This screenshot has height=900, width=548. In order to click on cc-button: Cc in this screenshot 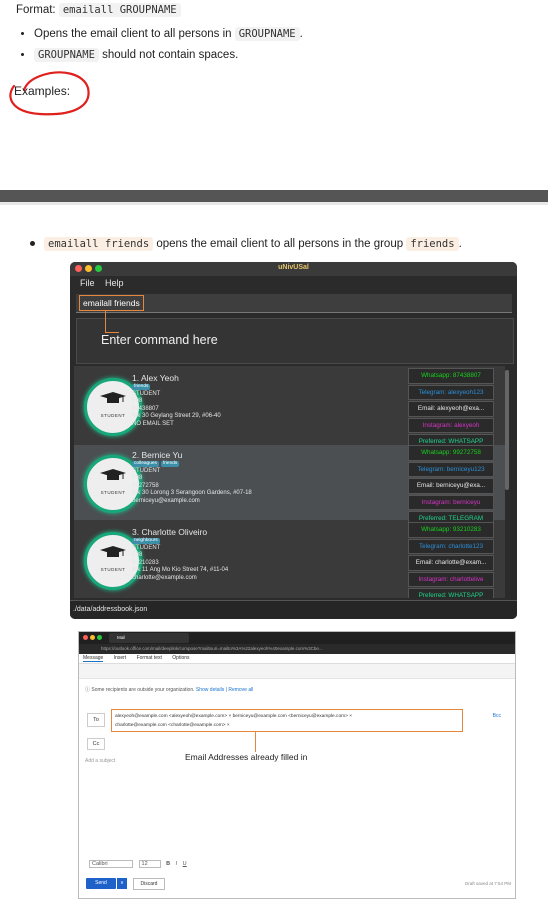, I will do `click(96, 744)`.